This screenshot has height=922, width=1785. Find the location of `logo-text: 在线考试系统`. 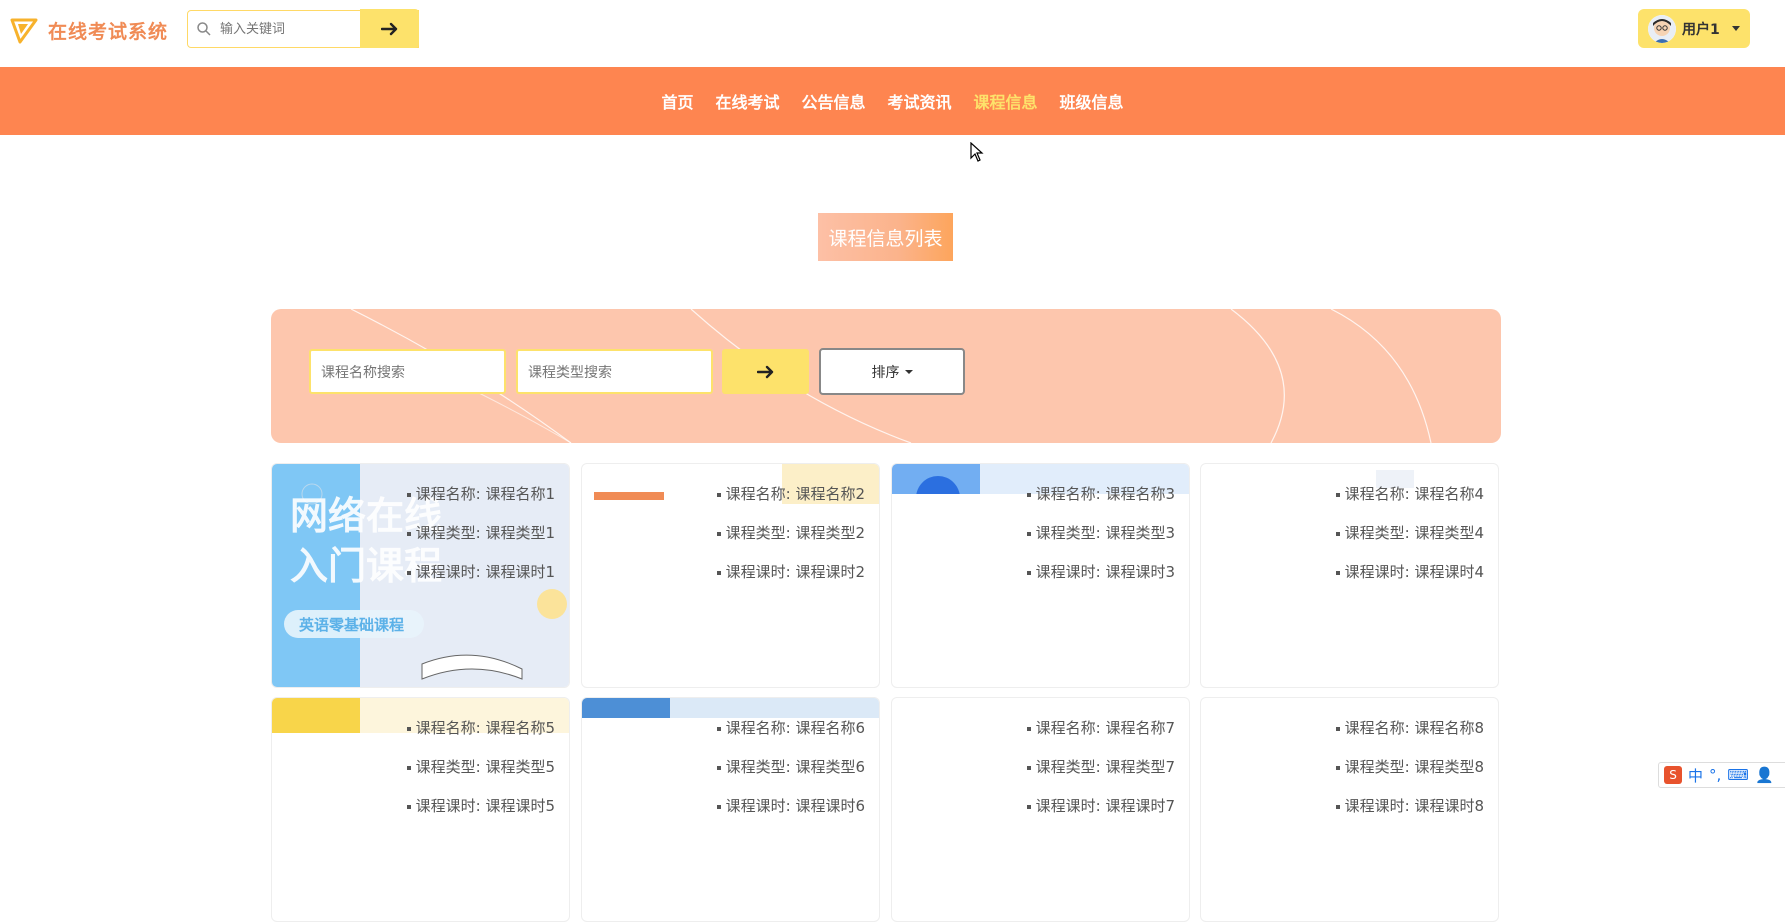

logo-text: 在线考试系统 is located at coordinates (108, 31).